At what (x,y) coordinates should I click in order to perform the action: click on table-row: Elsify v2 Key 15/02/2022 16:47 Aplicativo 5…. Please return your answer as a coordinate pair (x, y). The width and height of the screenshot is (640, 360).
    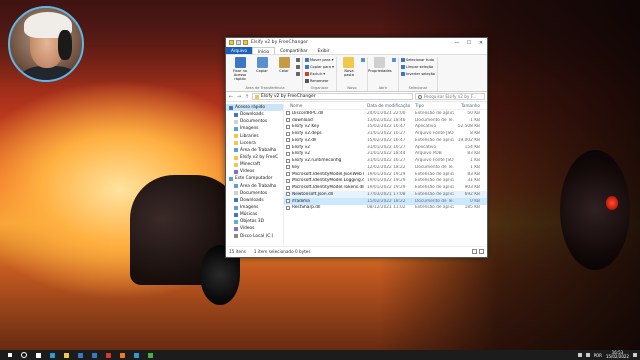
    Looking at the image, I should click on (385, 127).